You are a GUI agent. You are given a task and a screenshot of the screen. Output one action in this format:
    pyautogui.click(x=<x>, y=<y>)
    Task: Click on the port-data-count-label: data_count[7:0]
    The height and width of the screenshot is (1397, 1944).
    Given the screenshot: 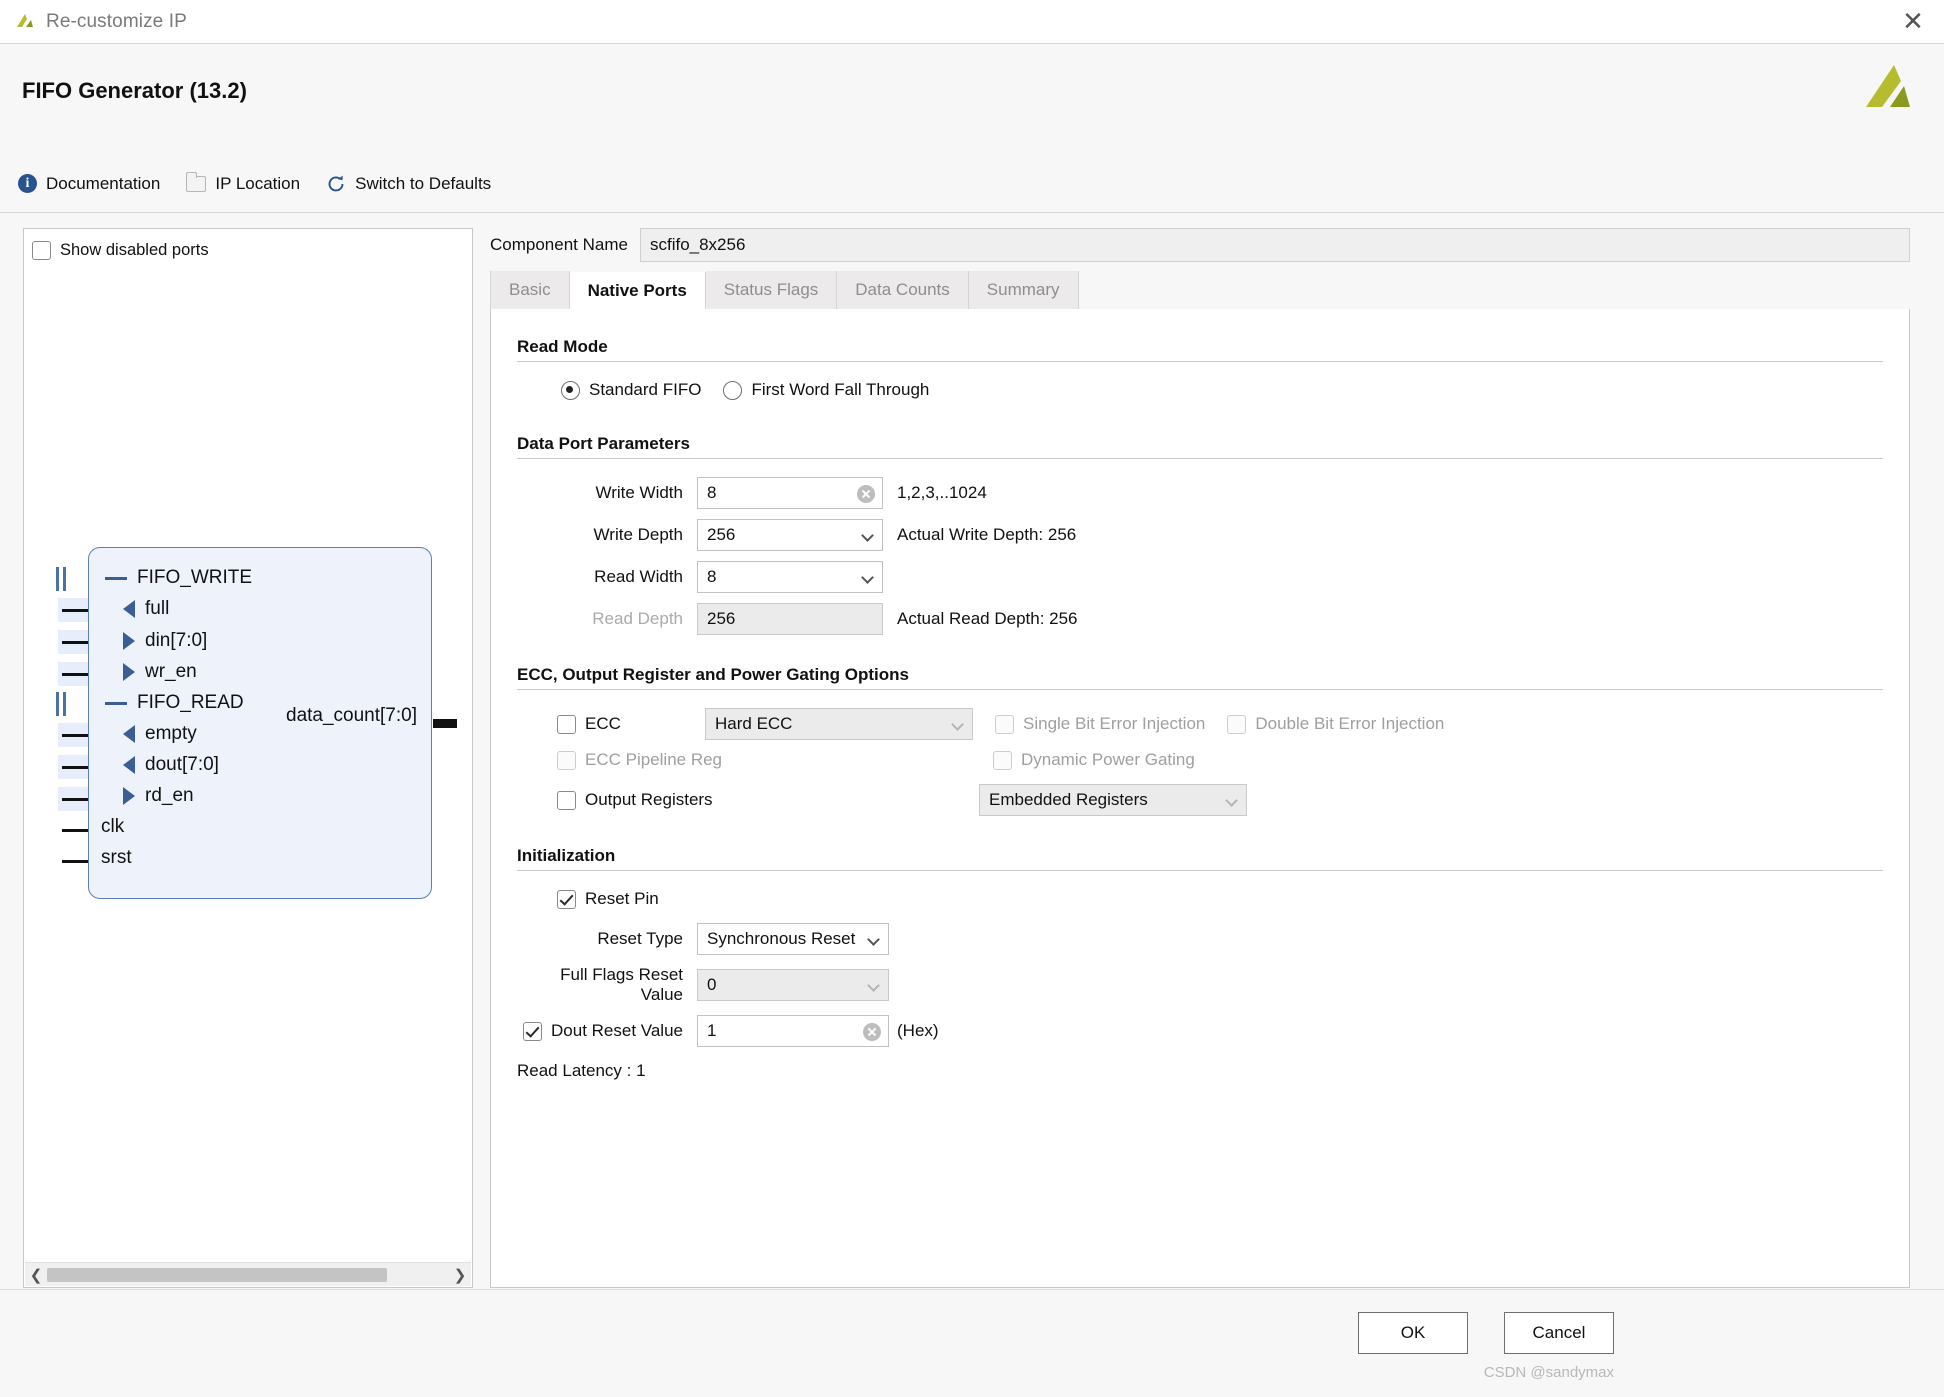 What is the action you would take?
    pyautogui.click(x=351, y=715)
    